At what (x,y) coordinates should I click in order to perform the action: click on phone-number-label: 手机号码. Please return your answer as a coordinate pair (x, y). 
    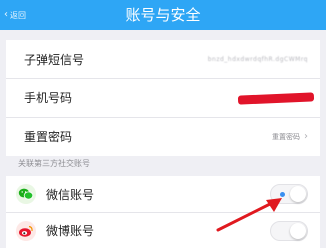
    Looking at the image, I should click on (48, 98).